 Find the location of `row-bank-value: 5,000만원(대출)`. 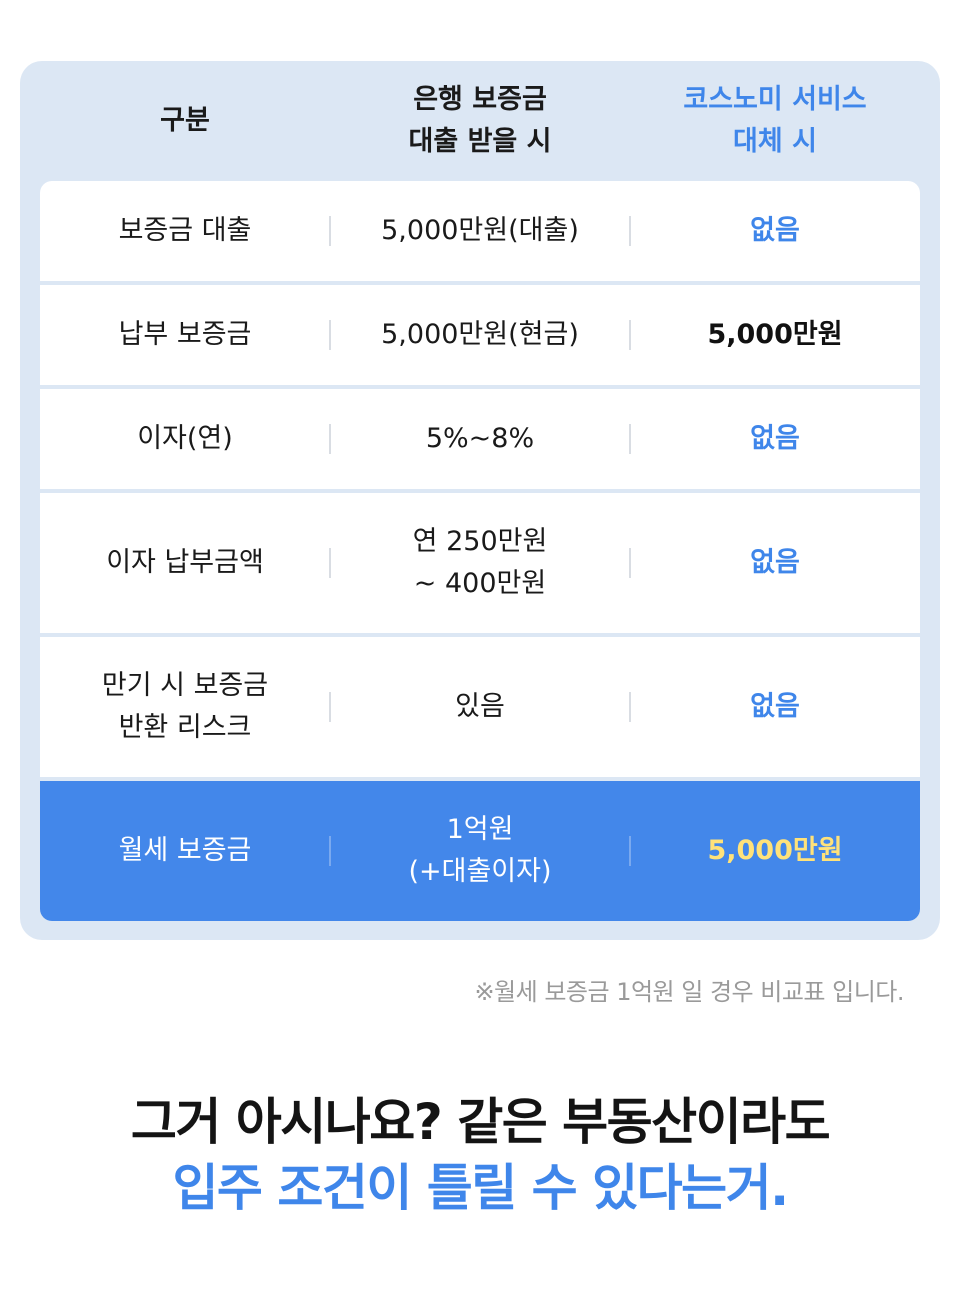

row-bank-value: 5,000만원(대출) is located at coordinates (480, 230).